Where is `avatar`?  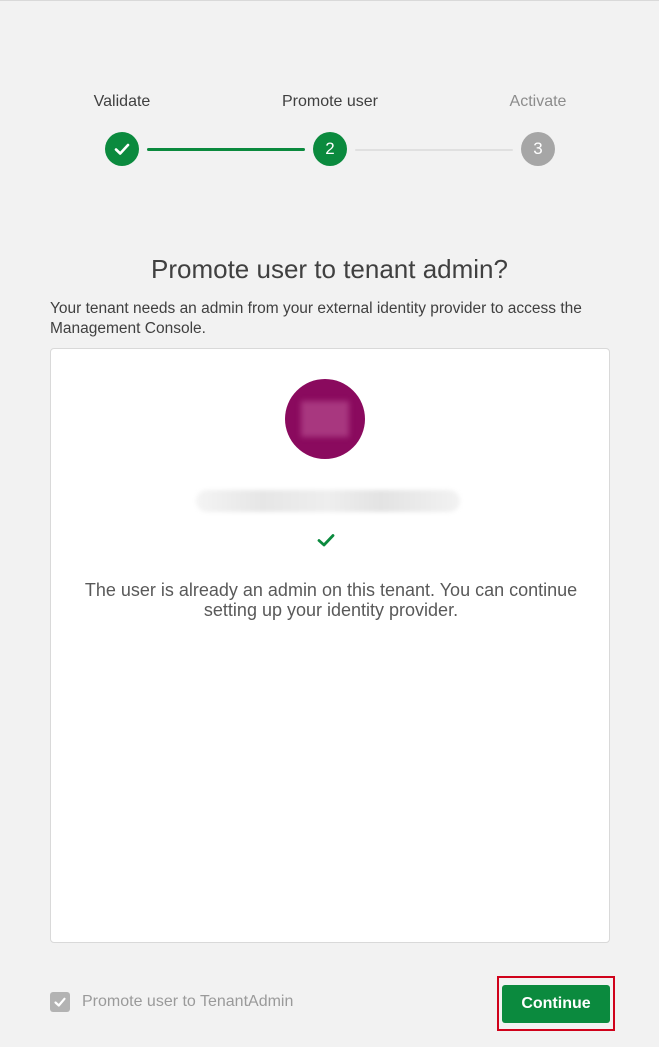
avatar is located at coordinates (325, 419).